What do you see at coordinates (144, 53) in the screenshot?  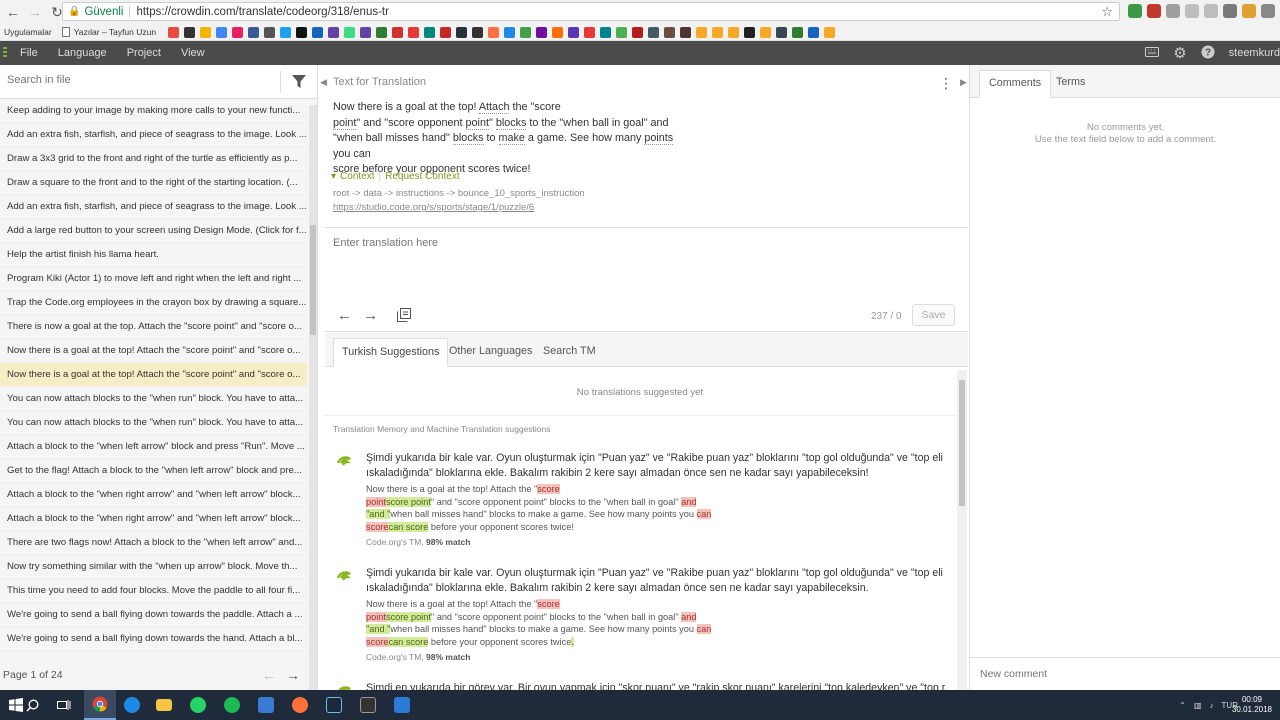 I see `menu-project: Project` at bounding box center [144, 53].